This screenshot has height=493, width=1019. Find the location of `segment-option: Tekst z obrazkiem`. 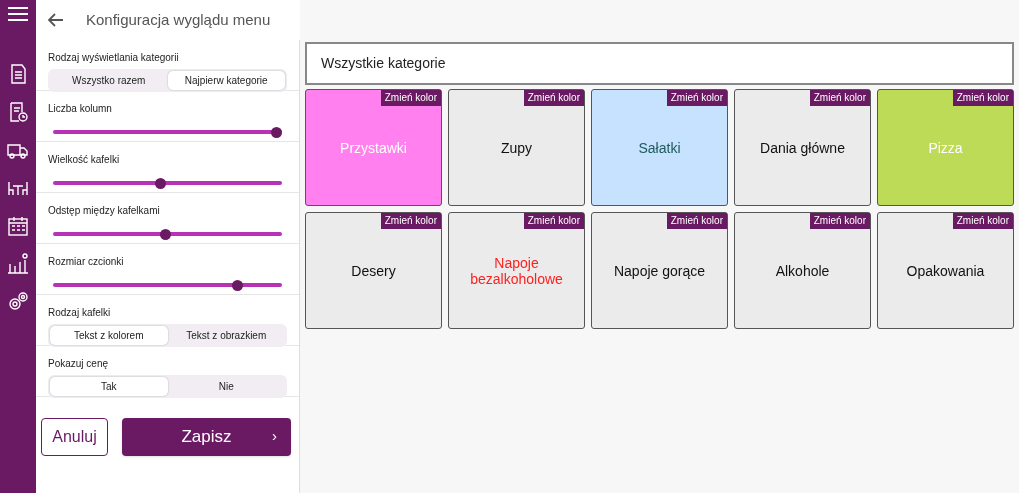

segment-option: Tekst z obrazkiem is located at coordinates (226, 335).